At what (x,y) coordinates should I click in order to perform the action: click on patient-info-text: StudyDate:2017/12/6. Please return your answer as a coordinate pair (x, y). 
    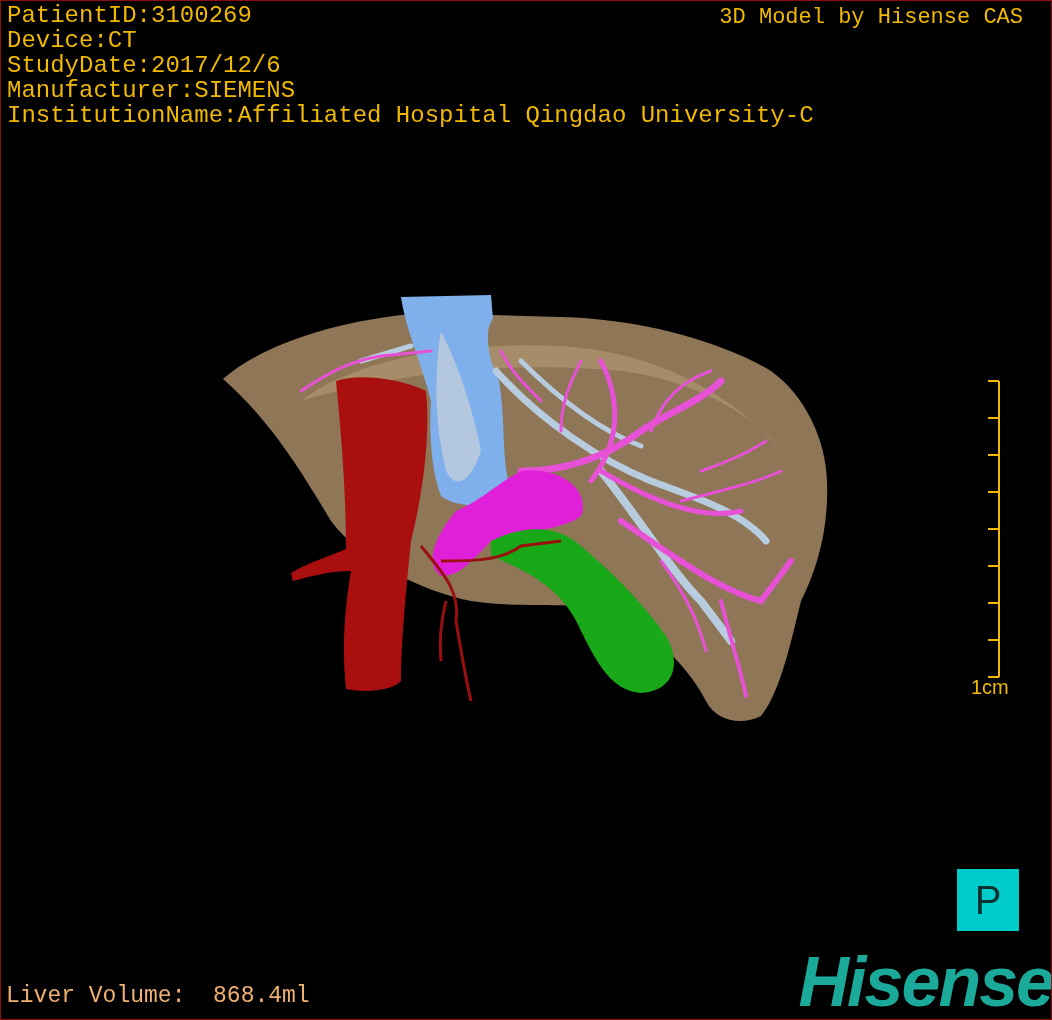
    Looking at the image, I should click on (144, 65).